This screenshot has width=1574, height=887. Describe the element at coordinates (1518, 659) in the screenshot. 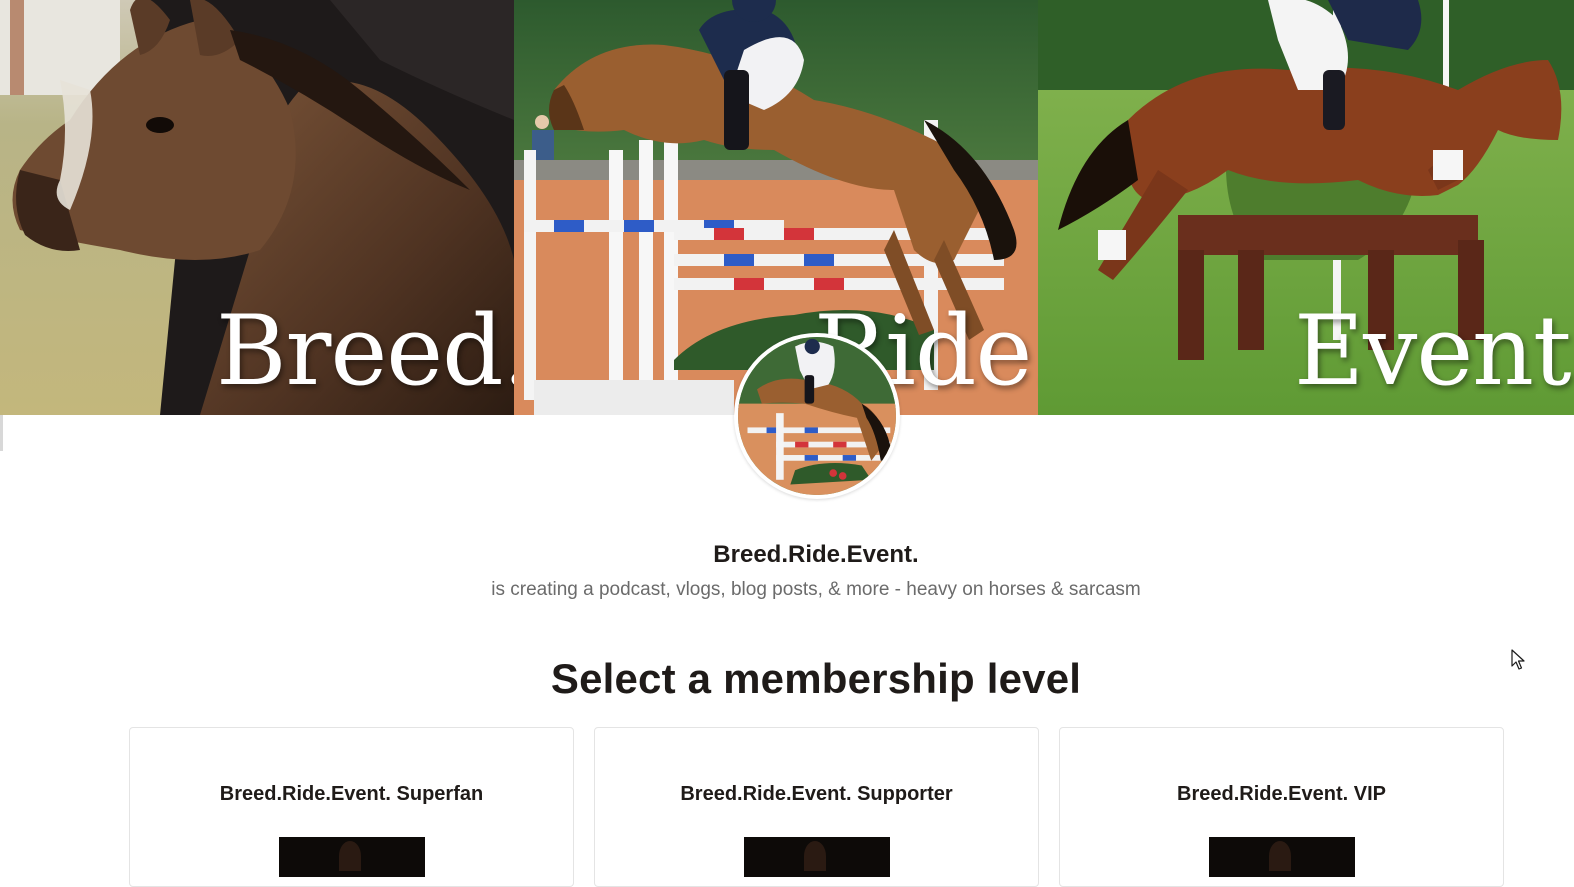

I see `arrow-cursor-icon` at that location.